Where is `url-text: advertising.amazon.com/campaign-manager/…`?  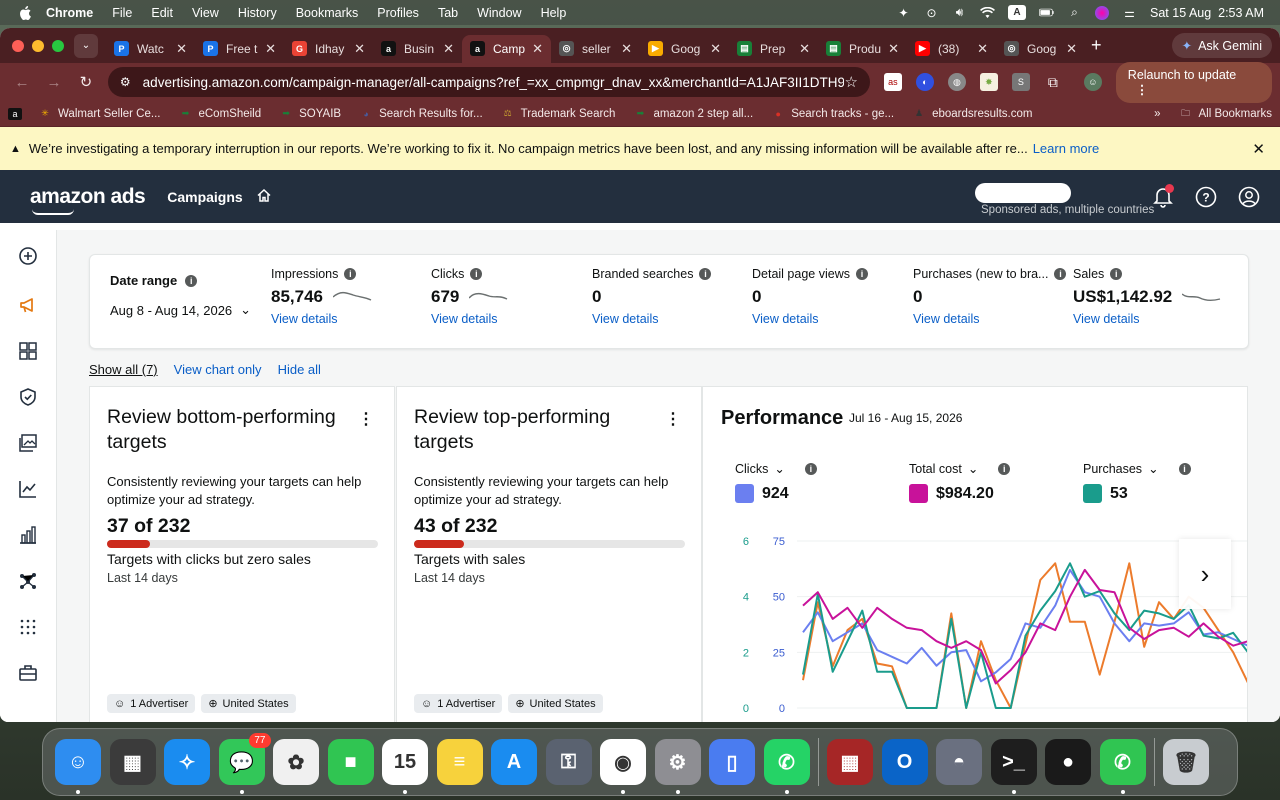
url-text: advertising.amazon.com/campaign-manager/… is located at coordinates (494, 82).